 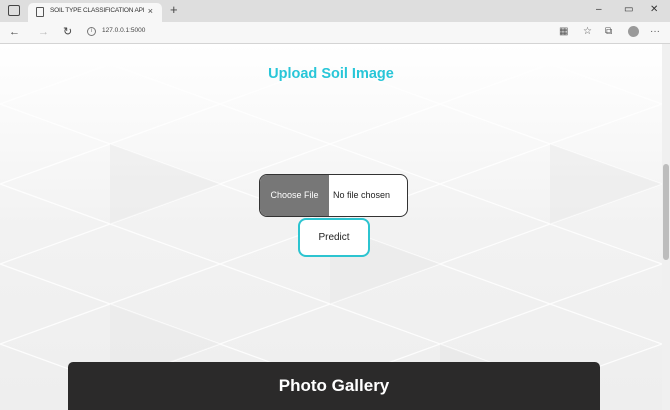 What do you see at coordinates (14, 10) in the screenshot?
I see `tab-actions-icon` at bounding box center [14, 10].